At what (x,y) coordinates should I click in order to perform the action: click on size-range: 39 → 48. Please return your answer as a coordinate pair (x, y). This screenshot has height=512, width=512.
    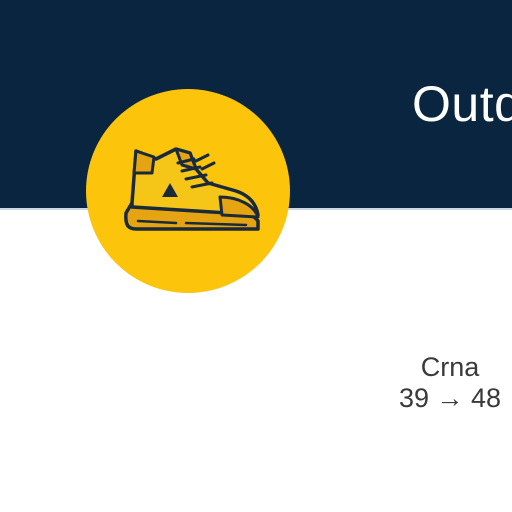
    Looking at the image, I should click on (450, 398).